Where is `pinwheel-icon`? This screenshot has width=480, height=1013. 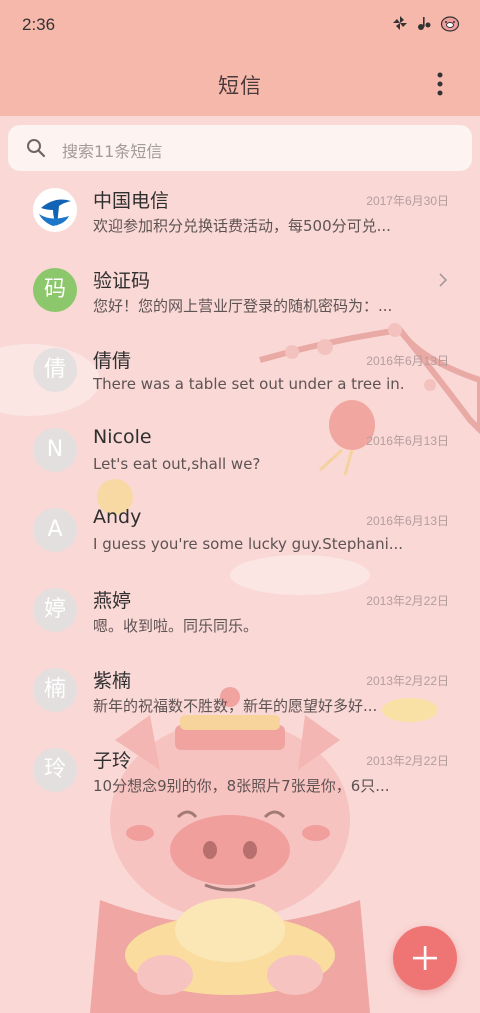
pinwheel-icon is located at coordinates (400, 26).